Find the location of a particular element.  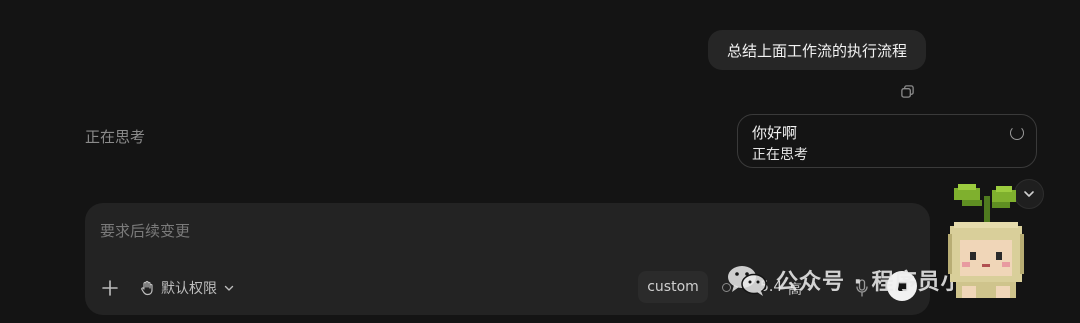

permission-label: 默认权限 is located at coordinates (189, 289).